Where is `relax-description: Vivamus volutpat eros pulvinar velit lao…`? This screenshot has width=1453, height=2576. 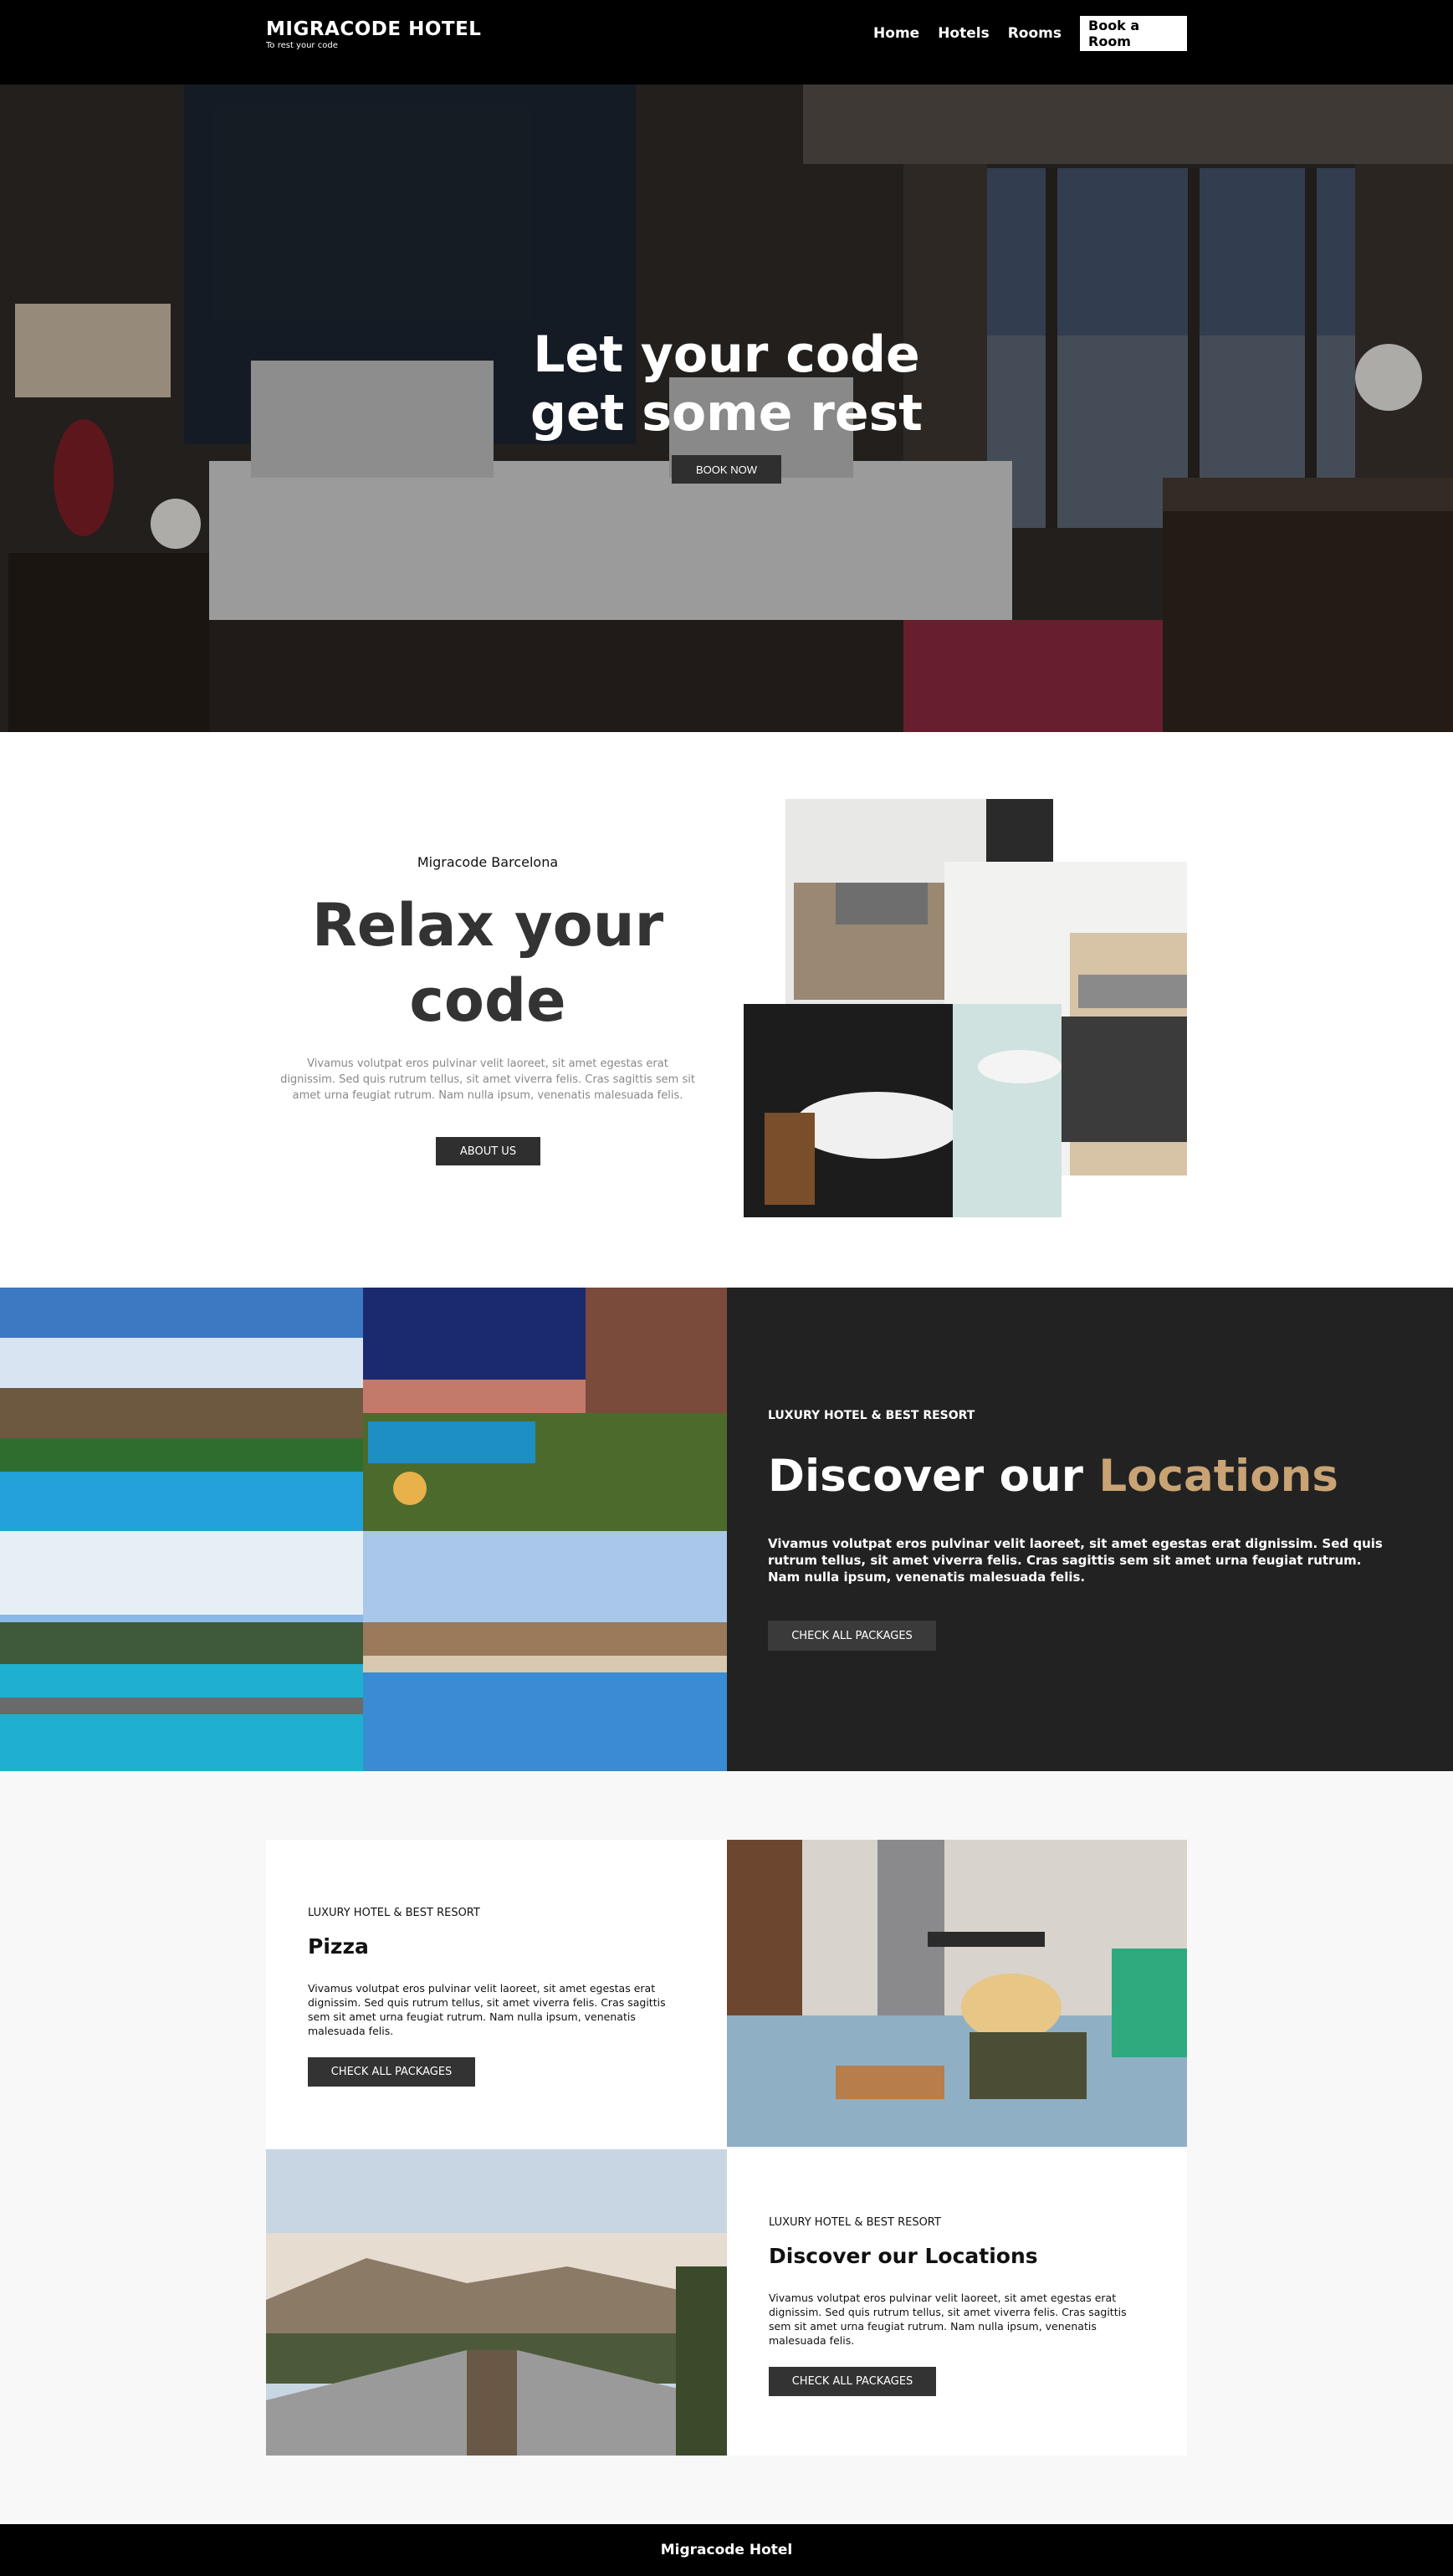
relax-description: Vivamus volutpat eros pulvinar velit lao… is located at coordinates (487, 1080).